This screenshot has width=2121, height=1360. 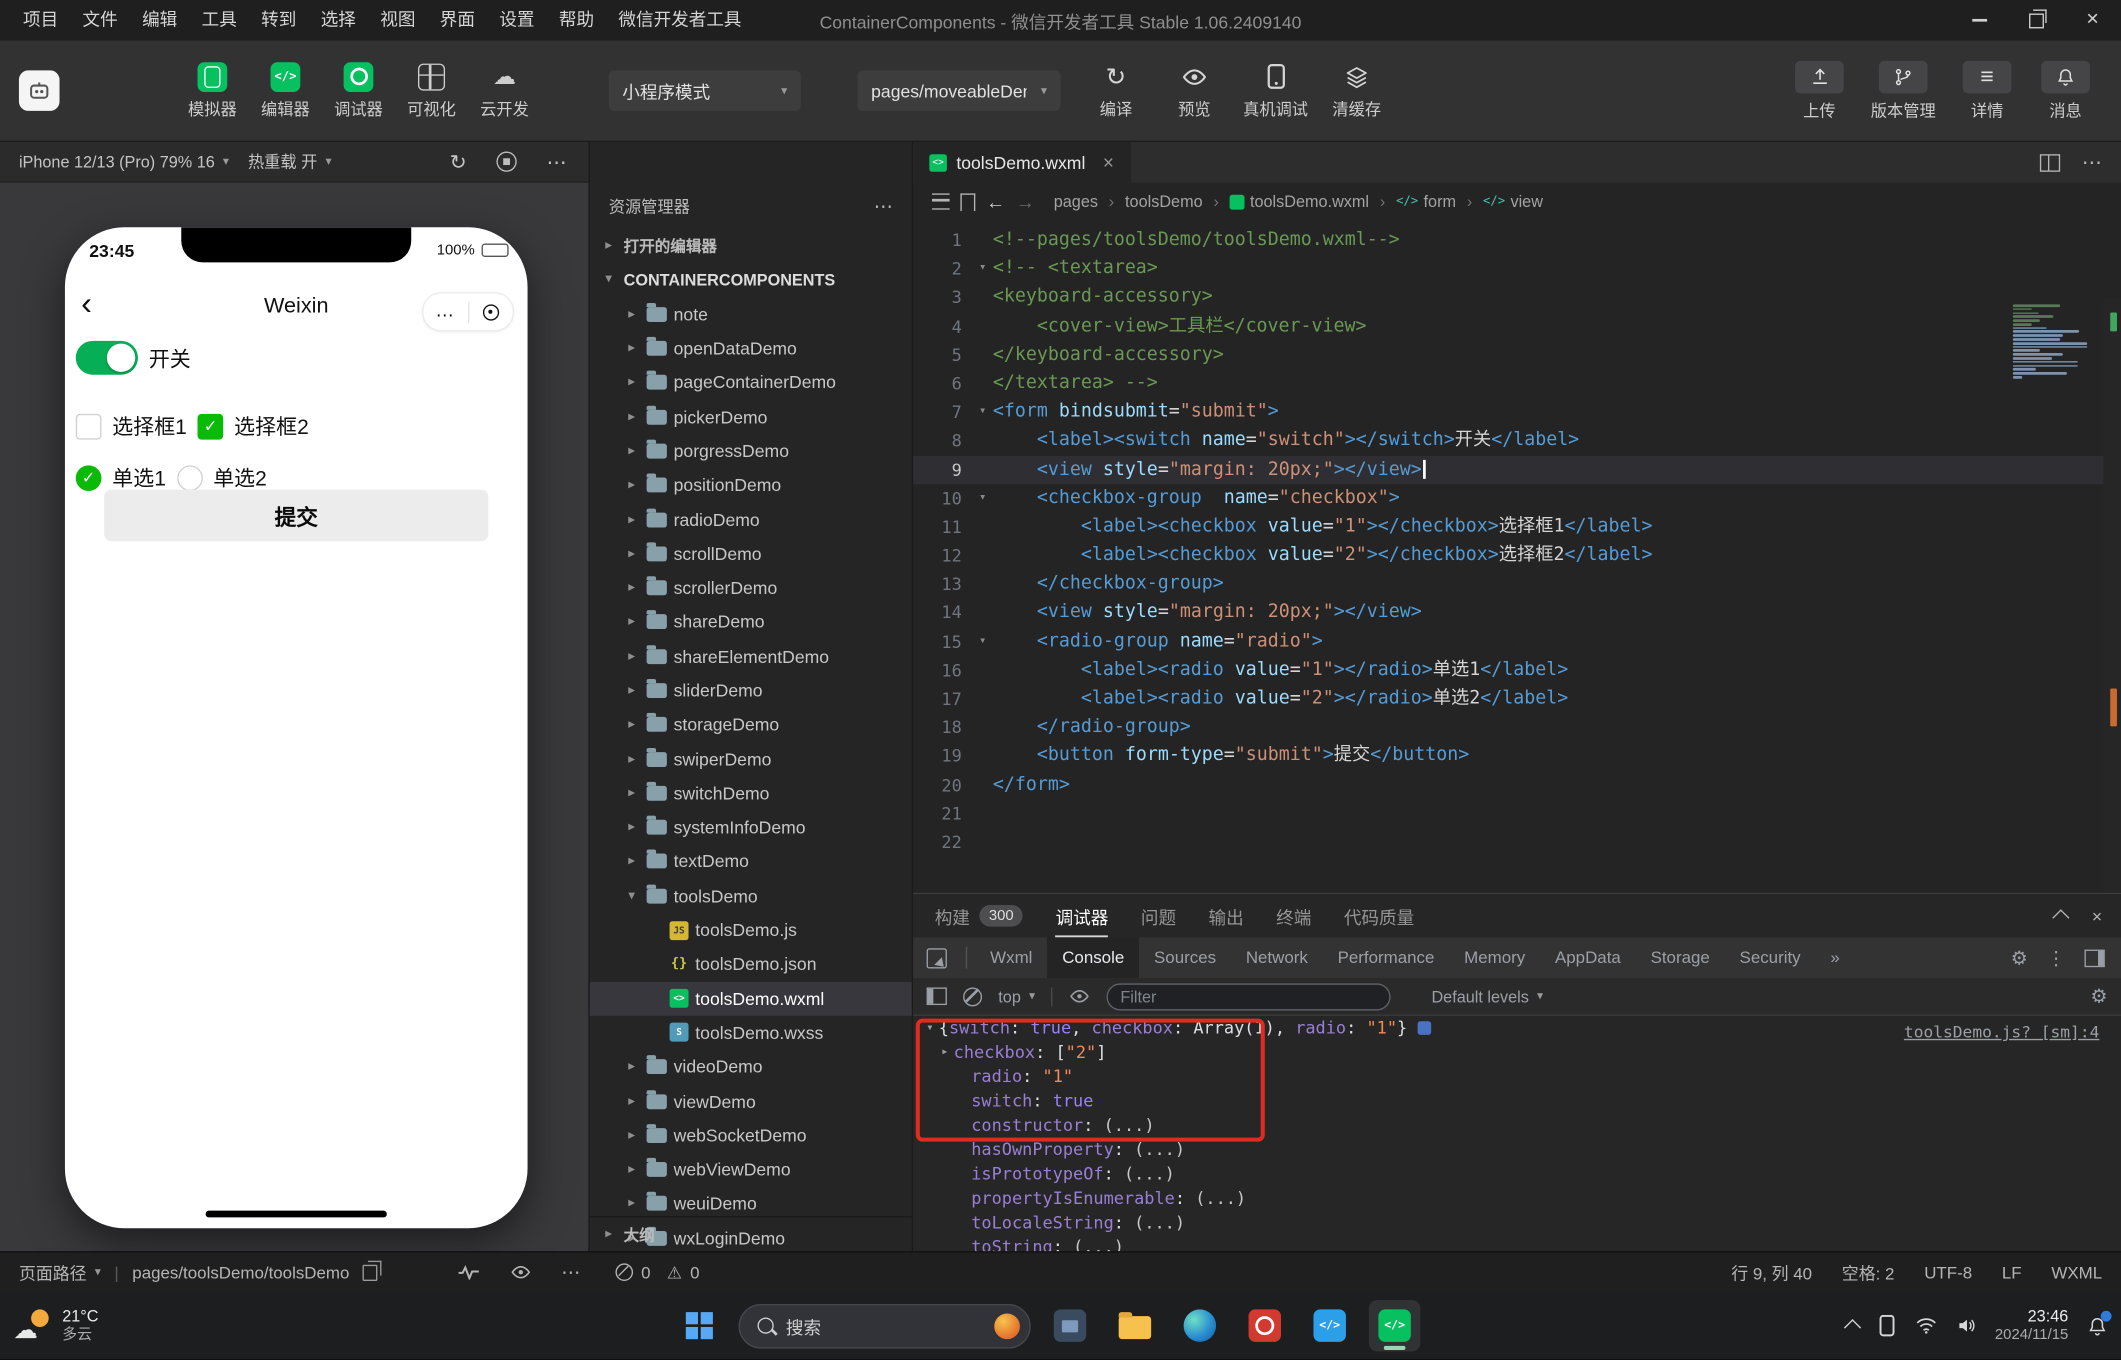 What do you see at coordinates (959, 90) in the screenshot?
I see `page-select: pages/moveableDem... ▾` at bounding box center [959, 90].